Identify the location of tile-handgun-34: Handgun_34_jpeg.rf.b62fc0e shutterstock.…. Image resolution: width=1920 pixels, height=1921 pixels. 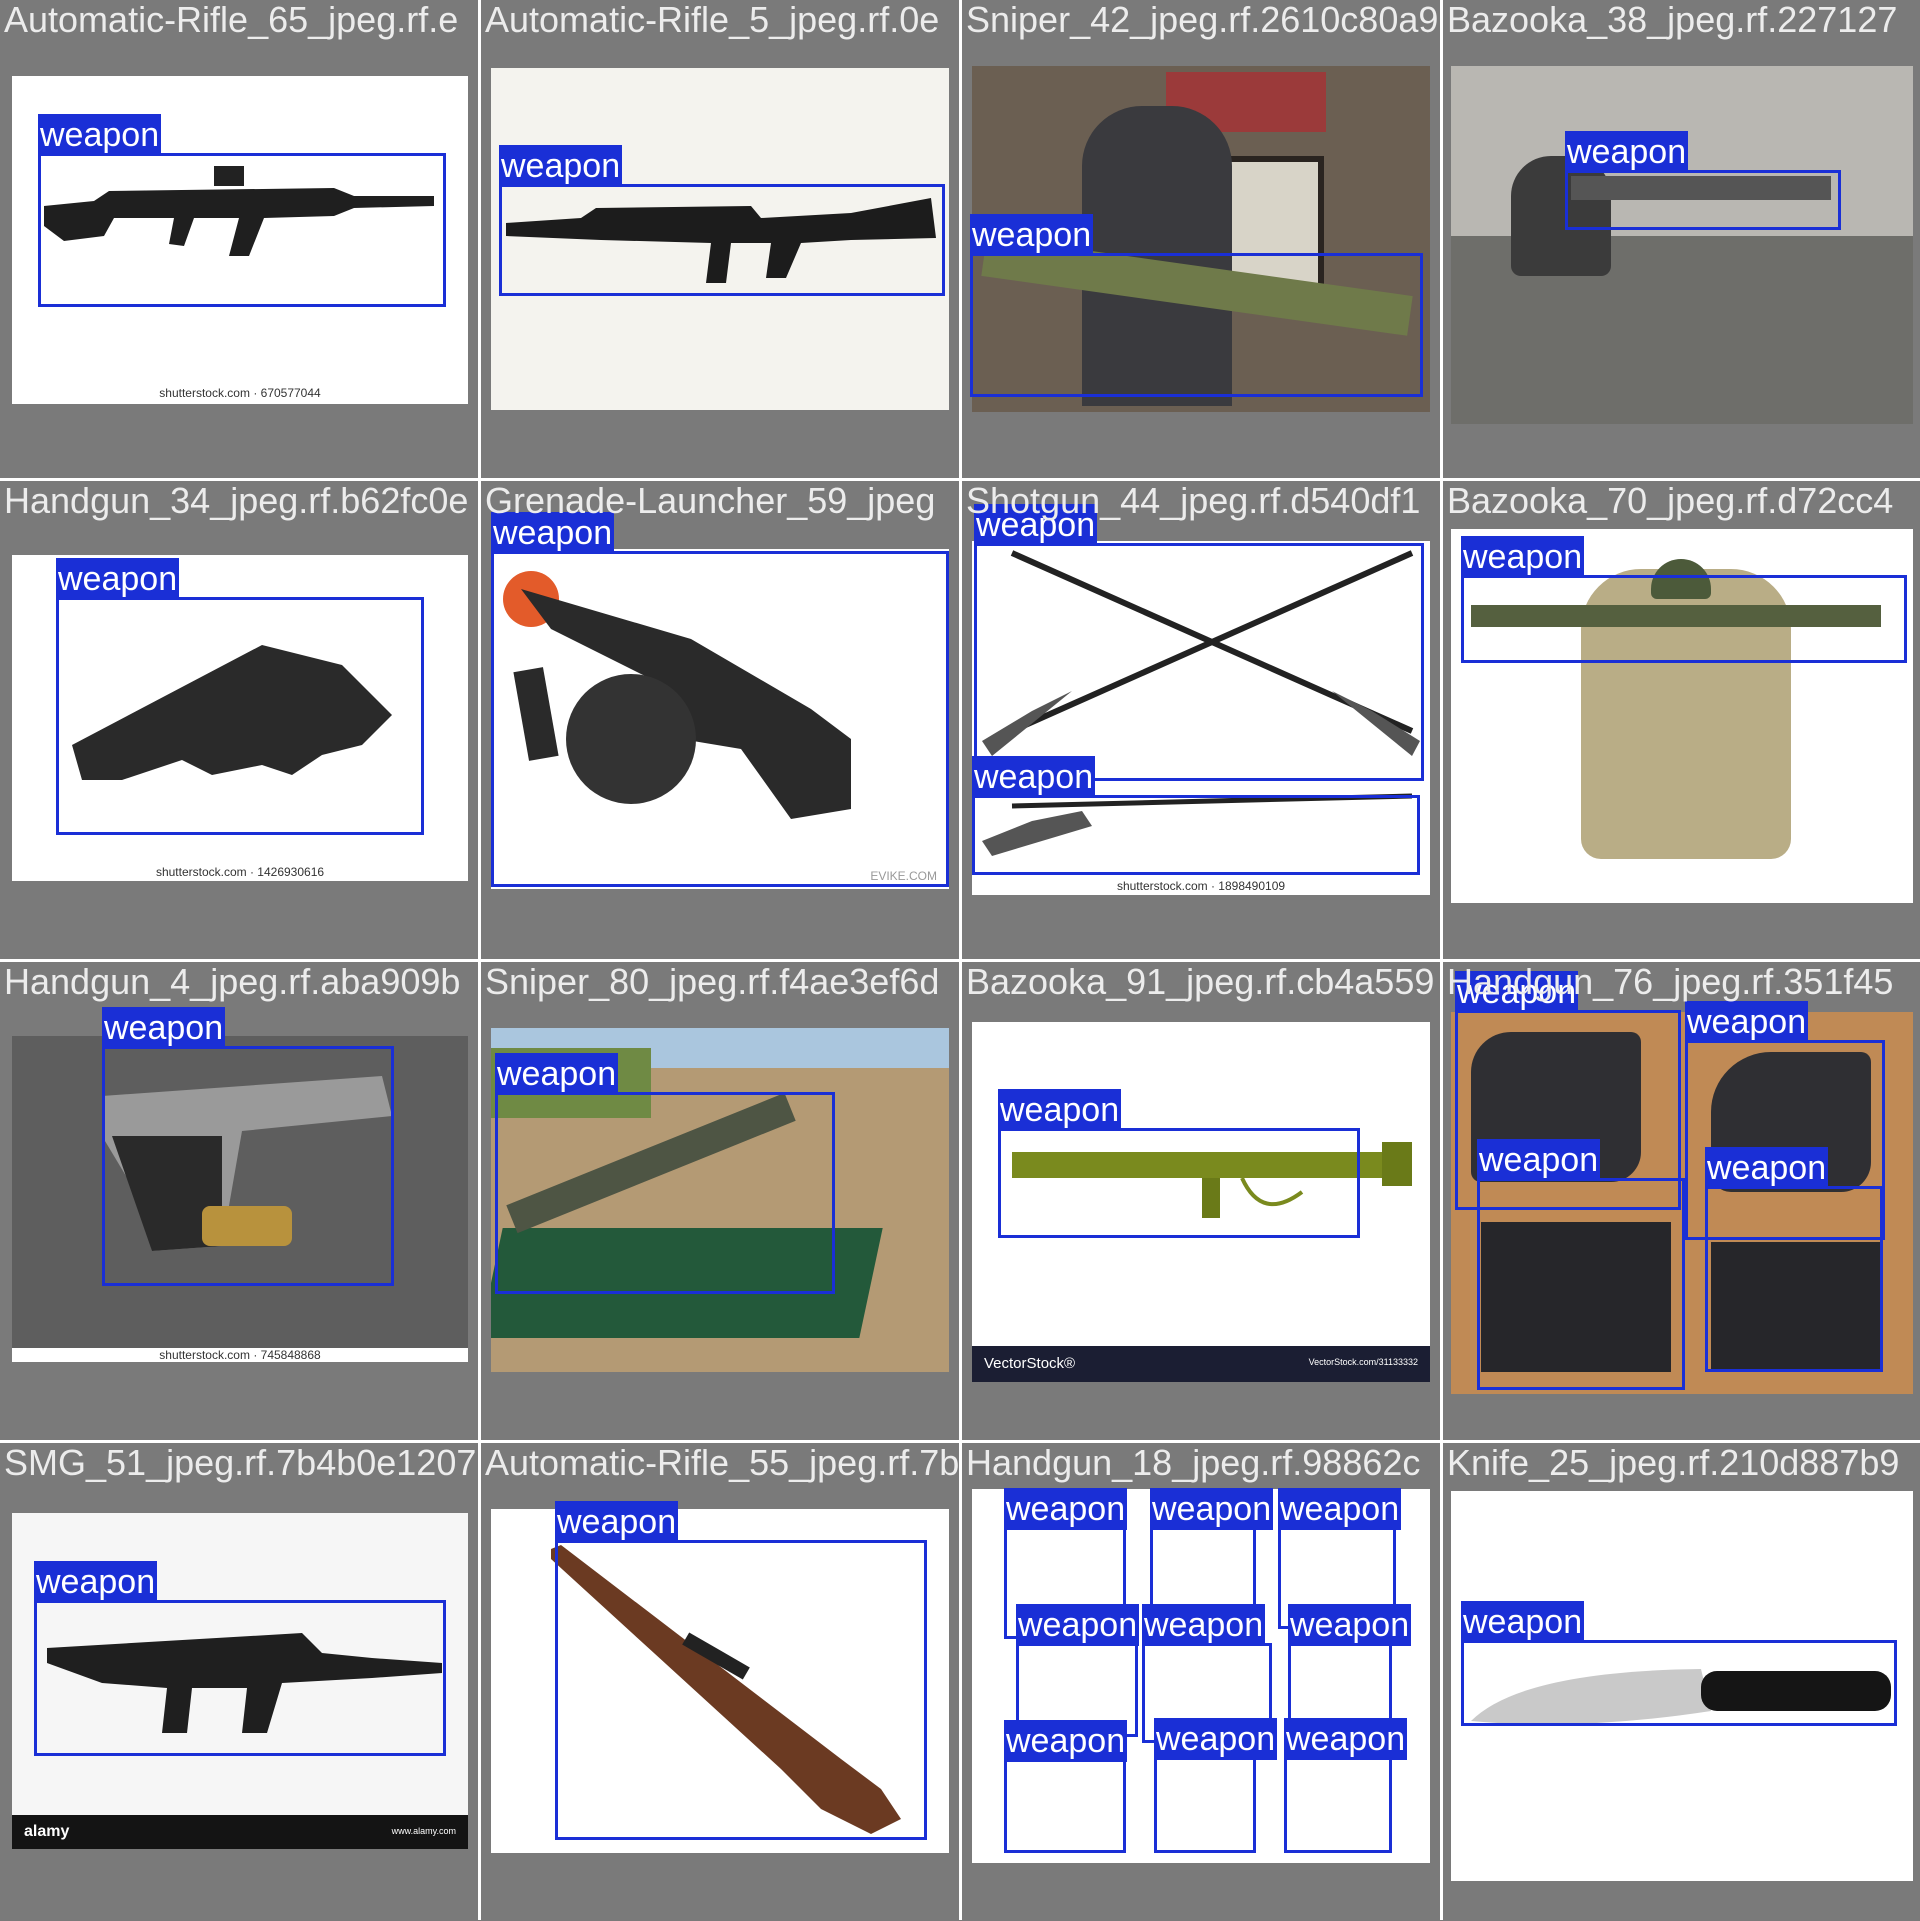
(239, 720).